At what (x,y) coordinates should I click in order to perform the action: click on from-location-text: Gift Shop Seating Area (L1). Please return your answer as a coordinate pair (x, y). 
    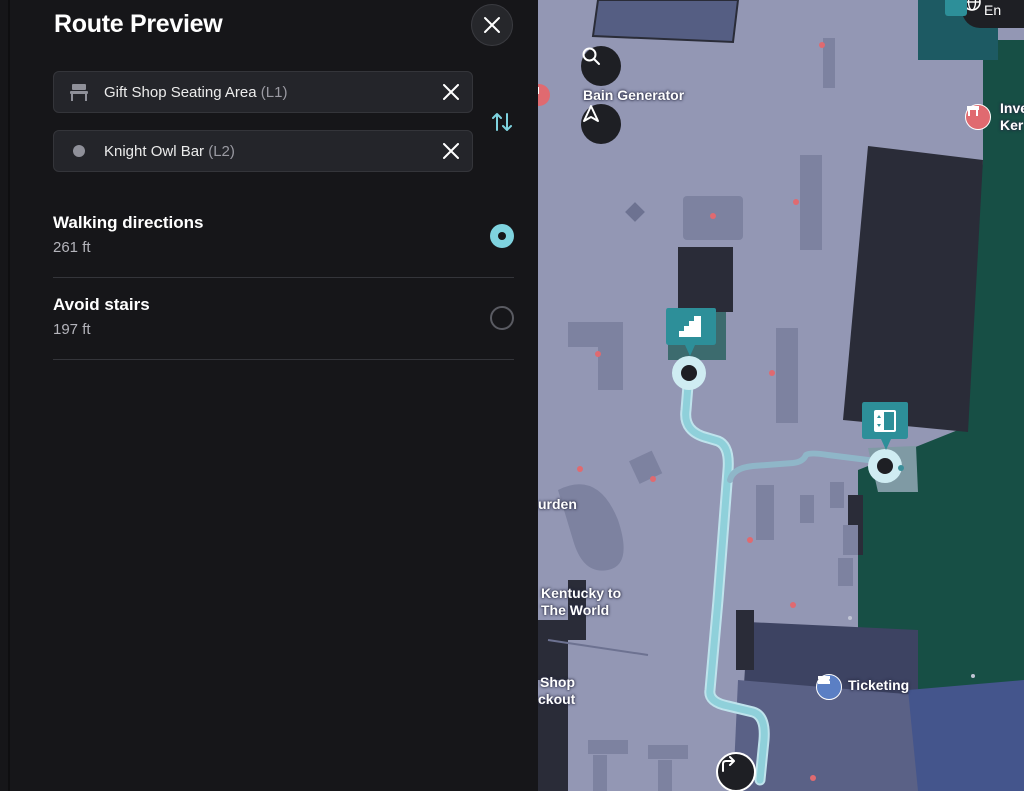
    Looking at the image, I should click on (267, 92).